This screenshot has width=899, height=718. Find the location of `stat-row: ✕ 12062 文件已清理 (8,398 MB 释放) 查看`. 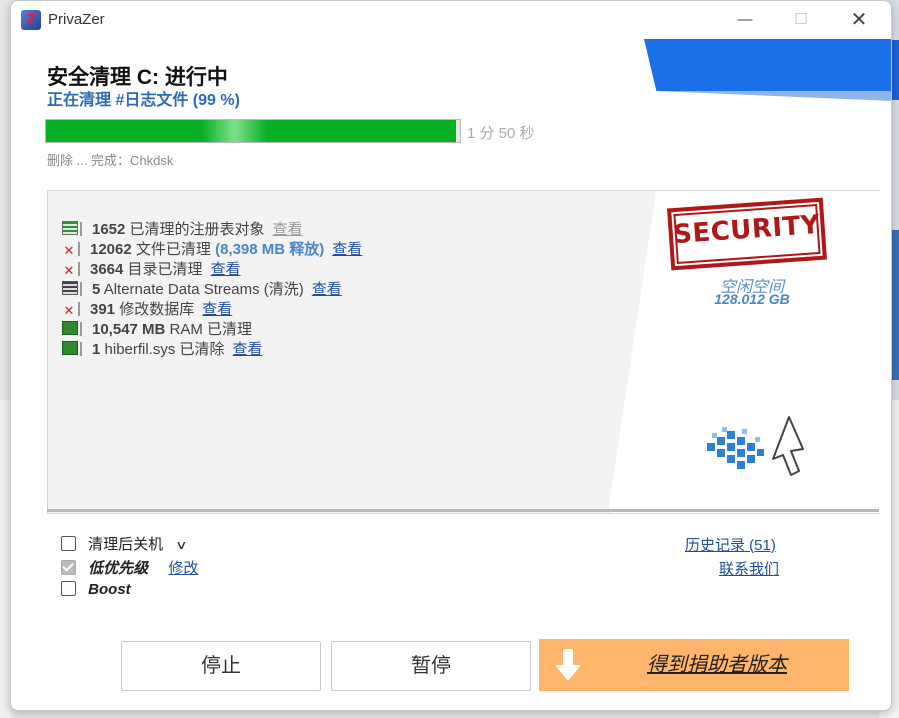

stat-row: ✕ 12062 文件已清理 (8,398 MB 释放) 查看 is located at coordinates (212, 248).